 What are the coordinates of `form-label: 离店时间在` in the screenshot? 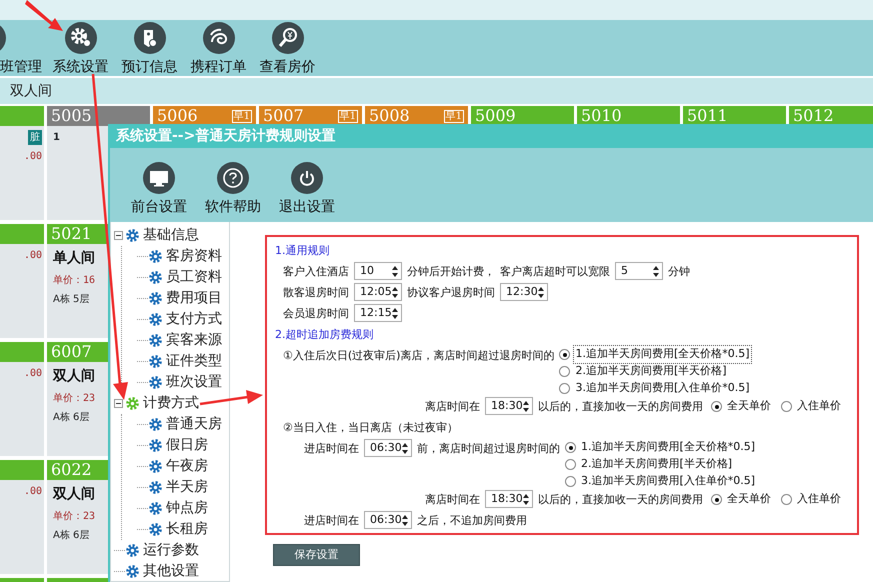 It's located at (452, 407).